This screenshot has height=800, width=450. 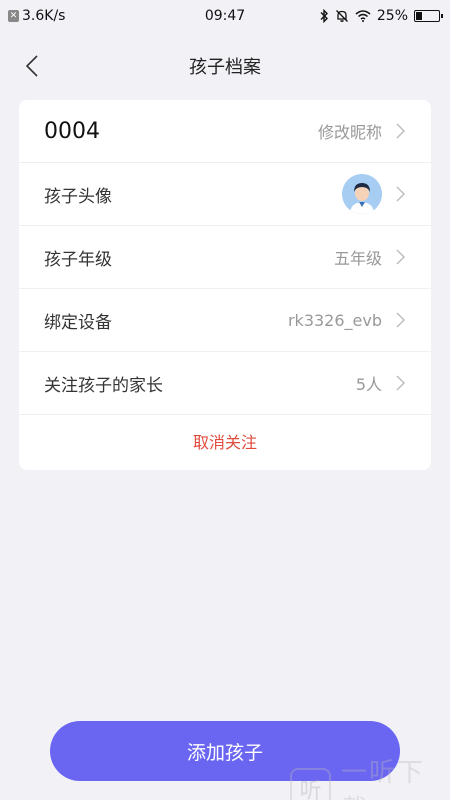 I want to click on avatar-row-right, so click(x=373, y=194).